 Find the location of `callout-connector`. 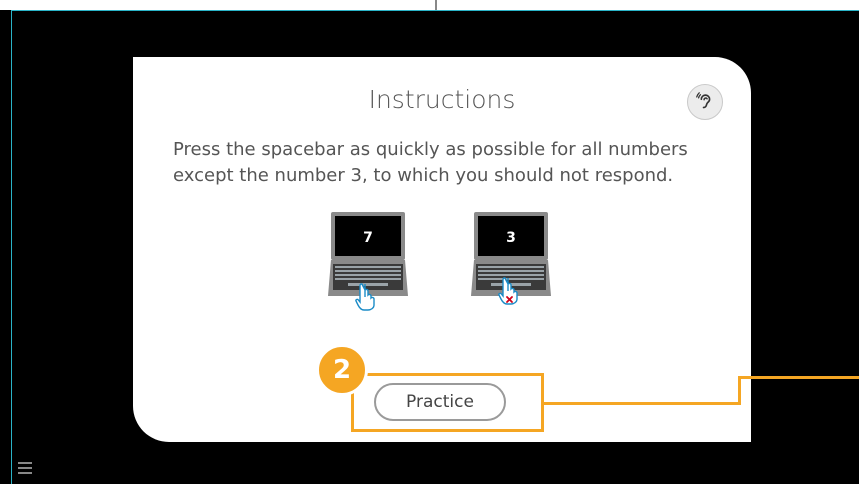

callout-connector is located at coordinates (642, 403).